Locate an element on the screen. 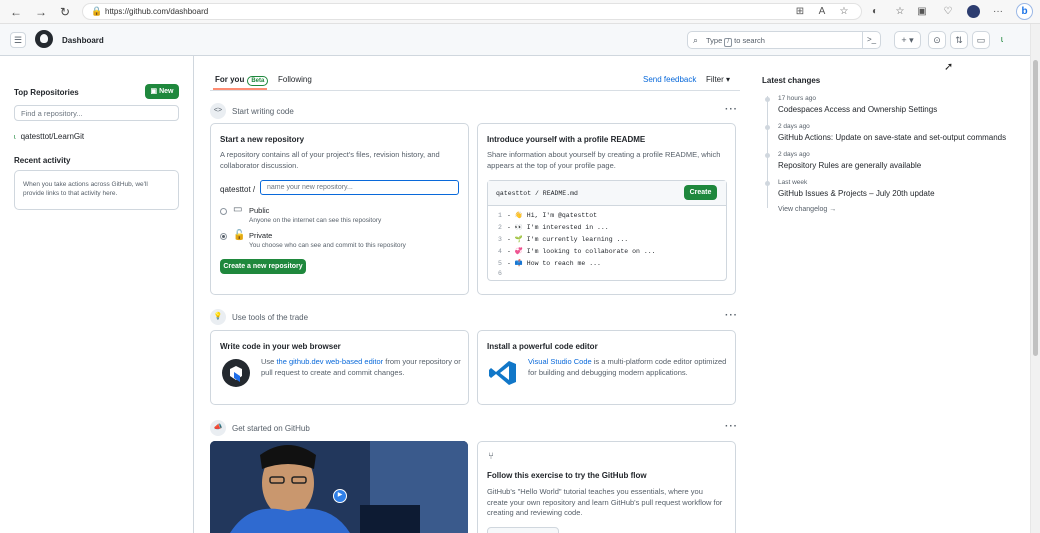 The height and width of the screenshot is (533, 1040). filter-dropdown: Filter ▾ is located at coordinates (718, 79).